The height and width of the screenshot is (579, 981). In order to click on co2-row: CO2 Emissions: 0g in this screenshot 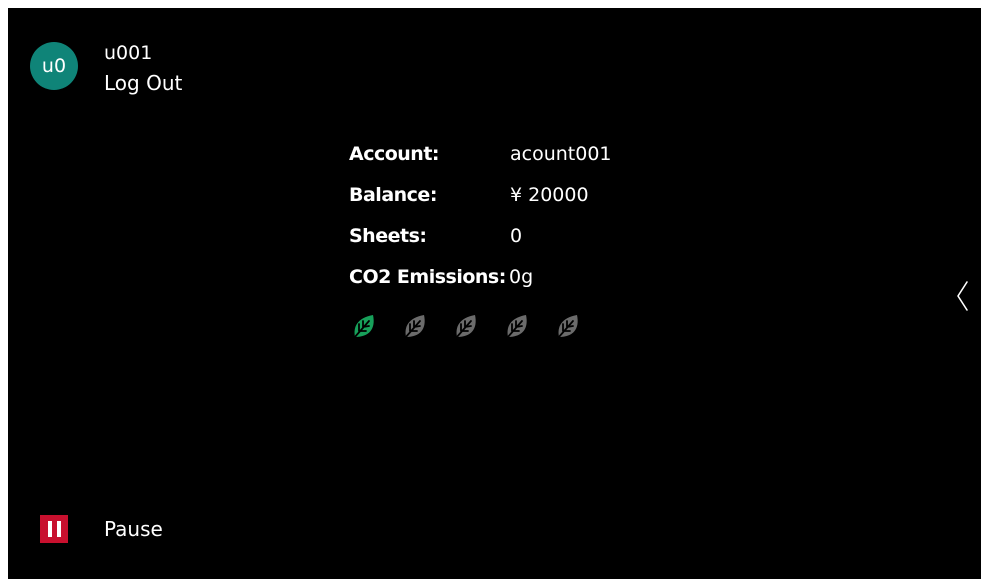, I will do `click(480, 276)`.